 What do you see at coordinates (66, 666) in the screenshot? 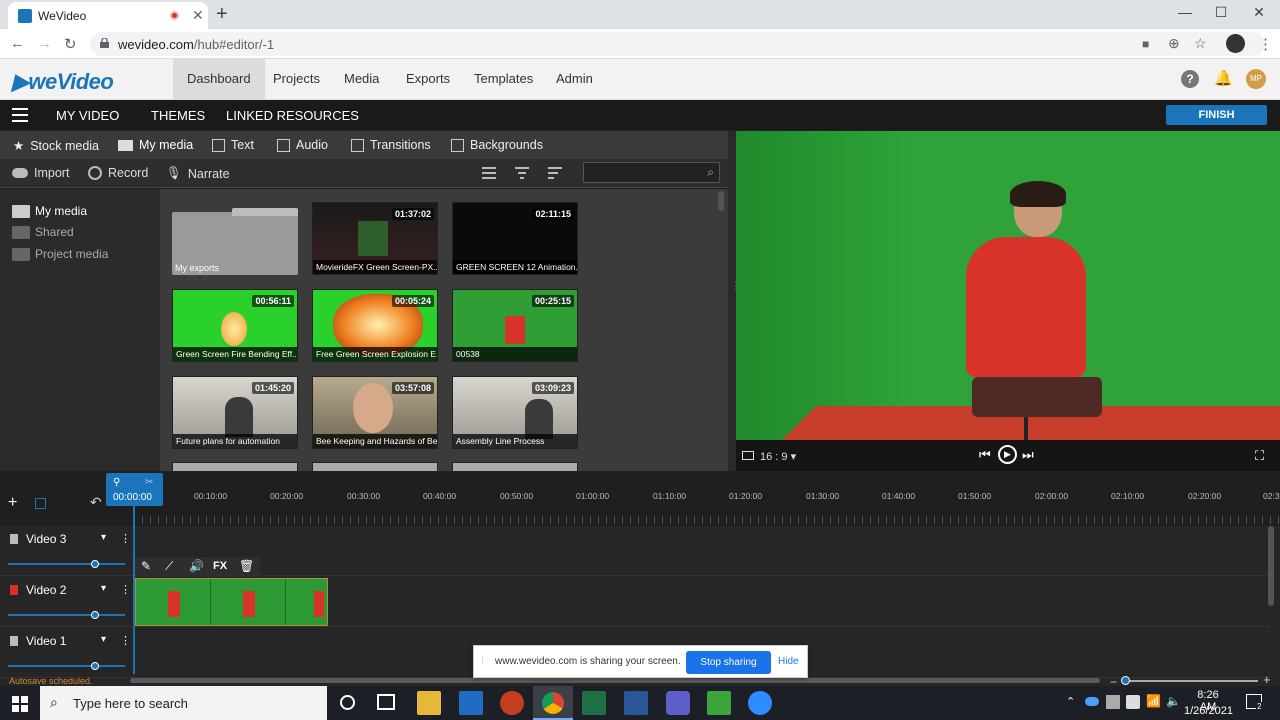
I see `track-volume-slider` at bounding box center [66, 666].